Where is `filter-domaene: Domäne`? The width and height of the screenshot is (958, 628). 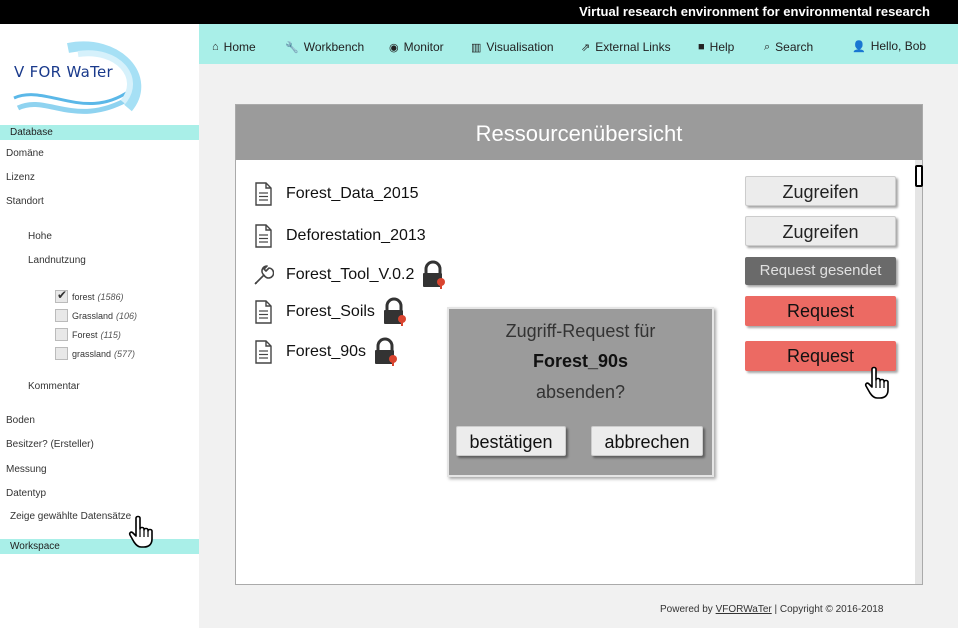
filter-domaene: Domäne is located at coordinates (25, 153).